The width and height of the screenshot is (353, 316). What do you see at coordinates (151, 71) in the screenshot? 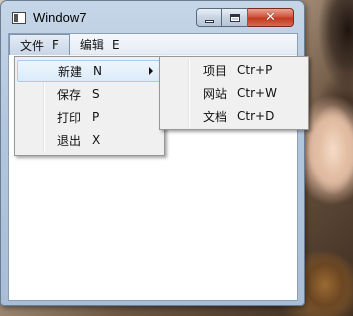
I see `chevron-right-icon` at bounding box center [151, 71].